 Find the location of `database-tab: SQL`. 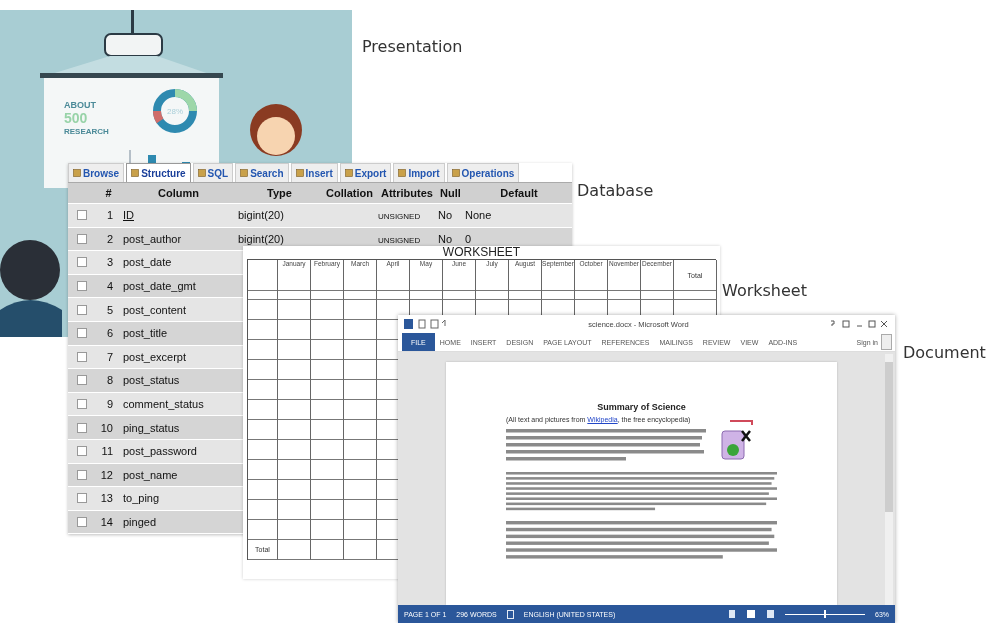

database-tab: SQL is located at coordinates (213, 172).